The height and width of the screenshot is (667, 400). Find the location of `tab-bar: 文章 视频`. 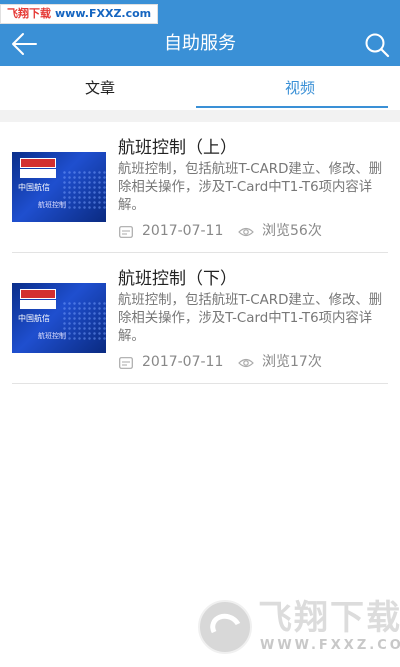

tab-bar: 文章 视频 is located at coordinates (200, 88).